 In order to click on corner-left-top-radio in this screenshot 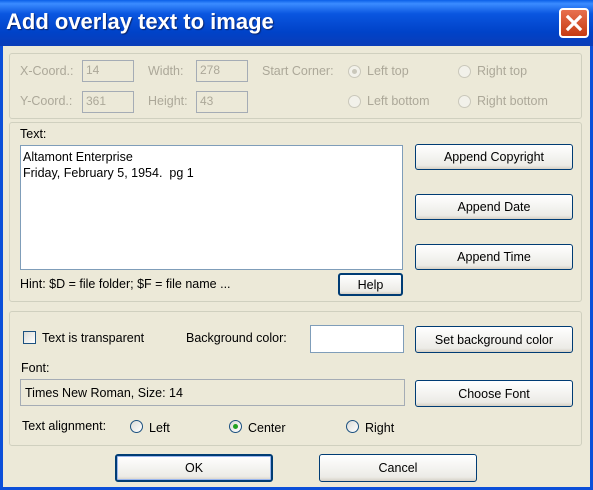, I will do `click(354, 71)`.